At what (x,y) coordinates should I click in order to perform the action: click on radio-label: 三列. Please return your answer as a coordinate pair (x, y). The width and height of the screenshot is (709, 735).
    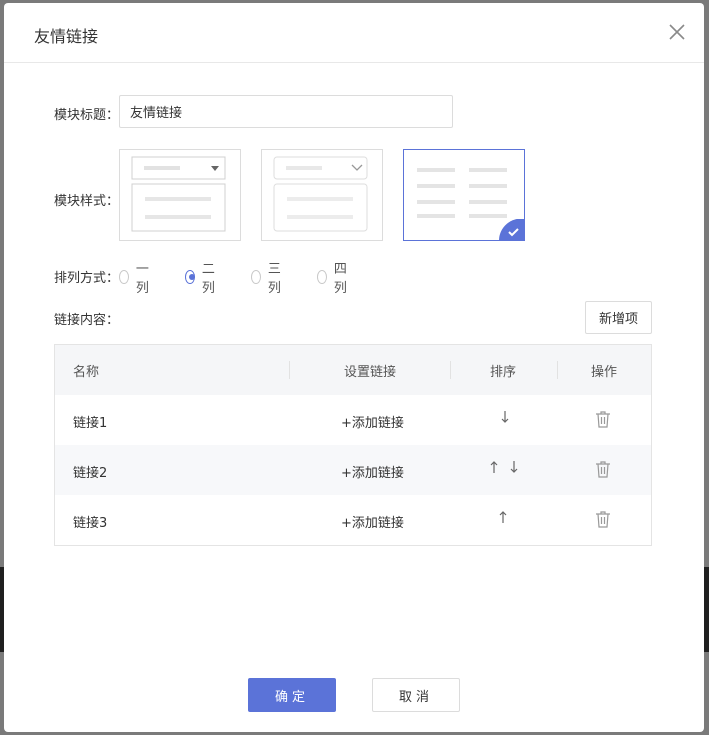
    Looking at the image, I should click on (274, 279).